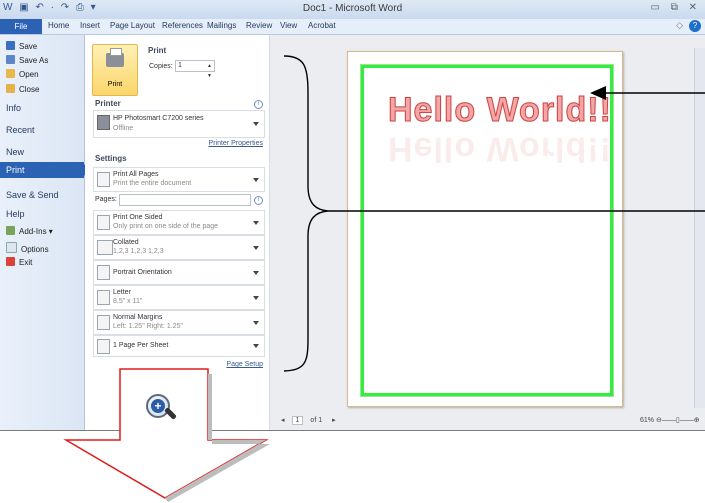 The width and height of the screenshot is (705, 503). I want to click on zoom-magnifier: +, so click(163, 404).